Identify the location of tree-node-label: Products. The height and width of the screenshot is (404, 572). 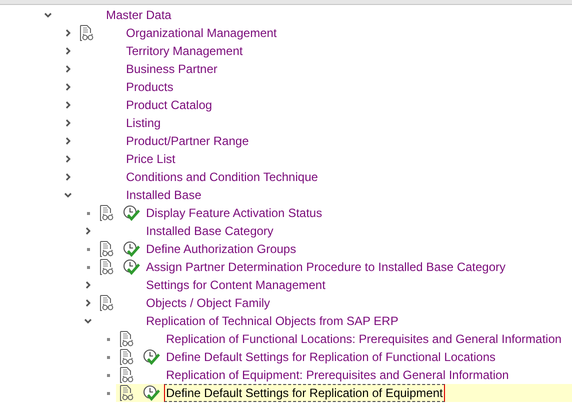
(150, 87).